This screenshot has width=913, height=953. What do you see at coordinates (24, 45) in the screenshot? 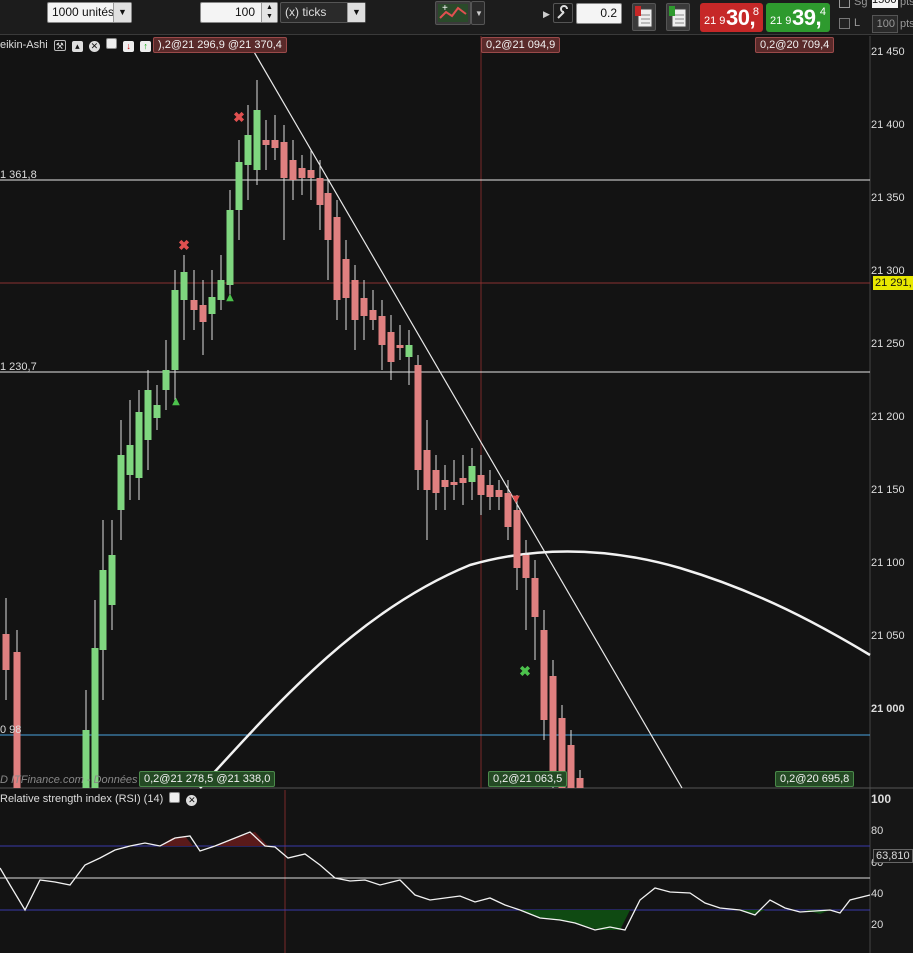
I see `chart-title: eikin-Ashi` at bounding box center [24, 45].